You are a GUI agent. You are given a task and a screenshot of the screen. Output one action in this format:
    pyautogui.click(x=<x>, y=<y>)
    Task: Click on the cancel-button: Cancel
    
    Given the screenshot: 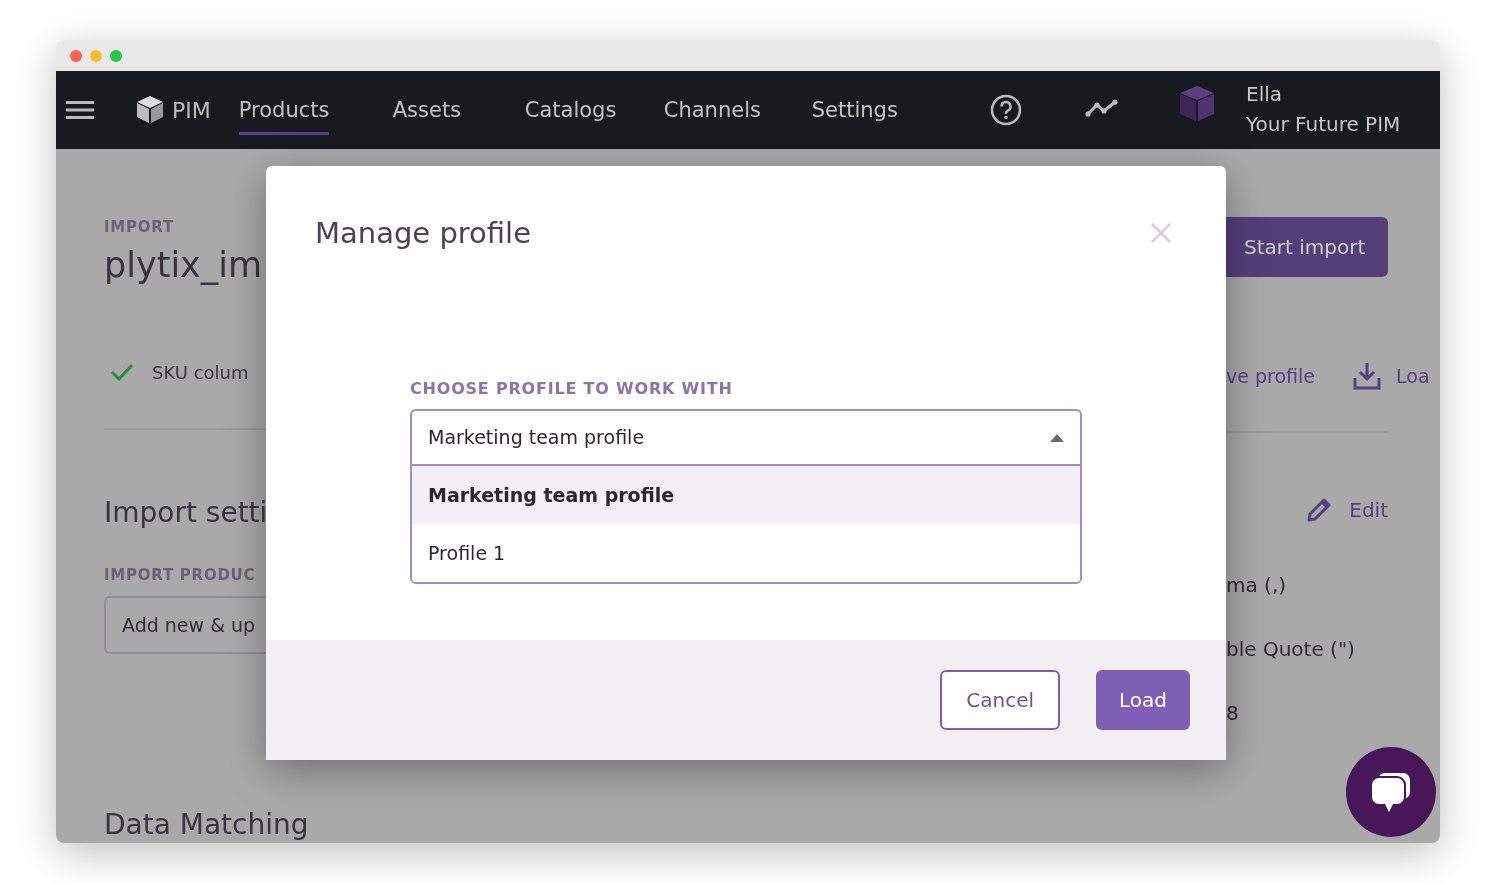 What is the action you would take?
    pyautogui.click(x=1000, y=700)
    